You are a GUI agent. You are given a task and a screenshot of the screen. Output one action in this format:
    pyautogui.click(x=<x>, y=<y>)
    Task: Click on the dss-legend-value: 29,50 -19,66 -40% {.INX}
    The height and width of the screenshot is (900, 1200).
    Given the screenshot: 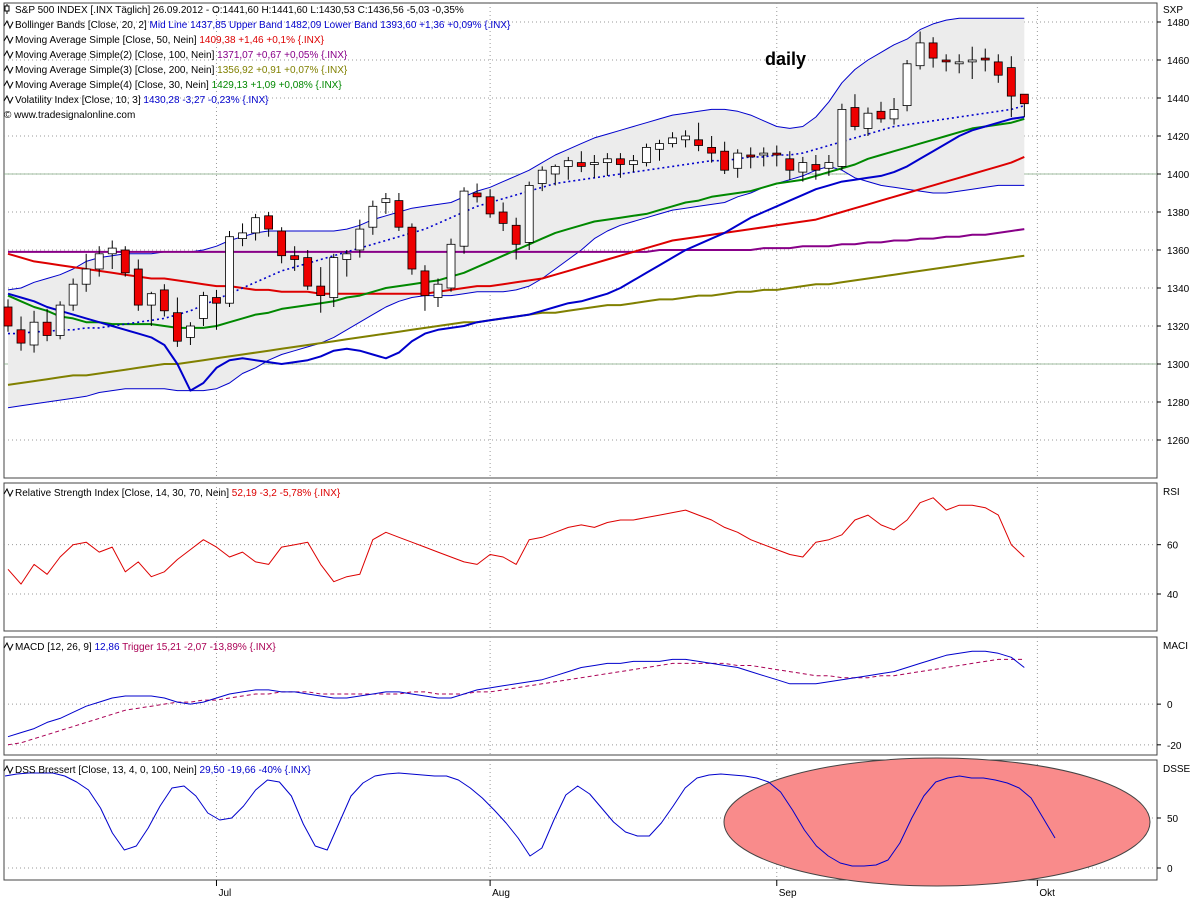 What is the action you would take?
    pyautogui.click(x=256, y=770)
    